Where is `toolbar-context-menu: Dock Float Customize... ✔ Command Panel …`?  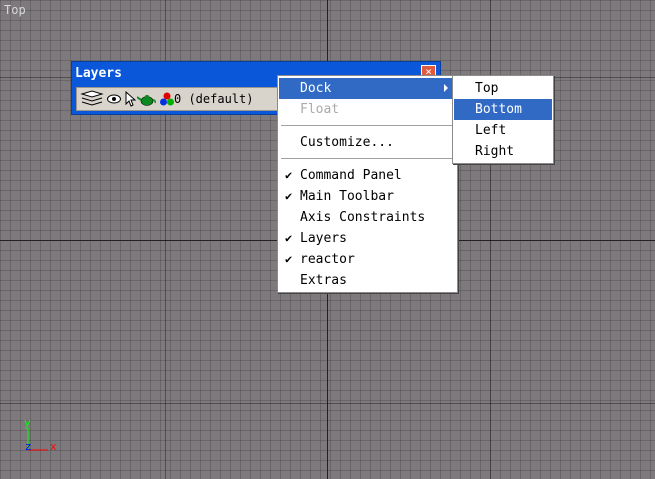 toolbar-context-menu: Dock Float Customize... ✔ Command Panel … is located at coordinates (367, 184).